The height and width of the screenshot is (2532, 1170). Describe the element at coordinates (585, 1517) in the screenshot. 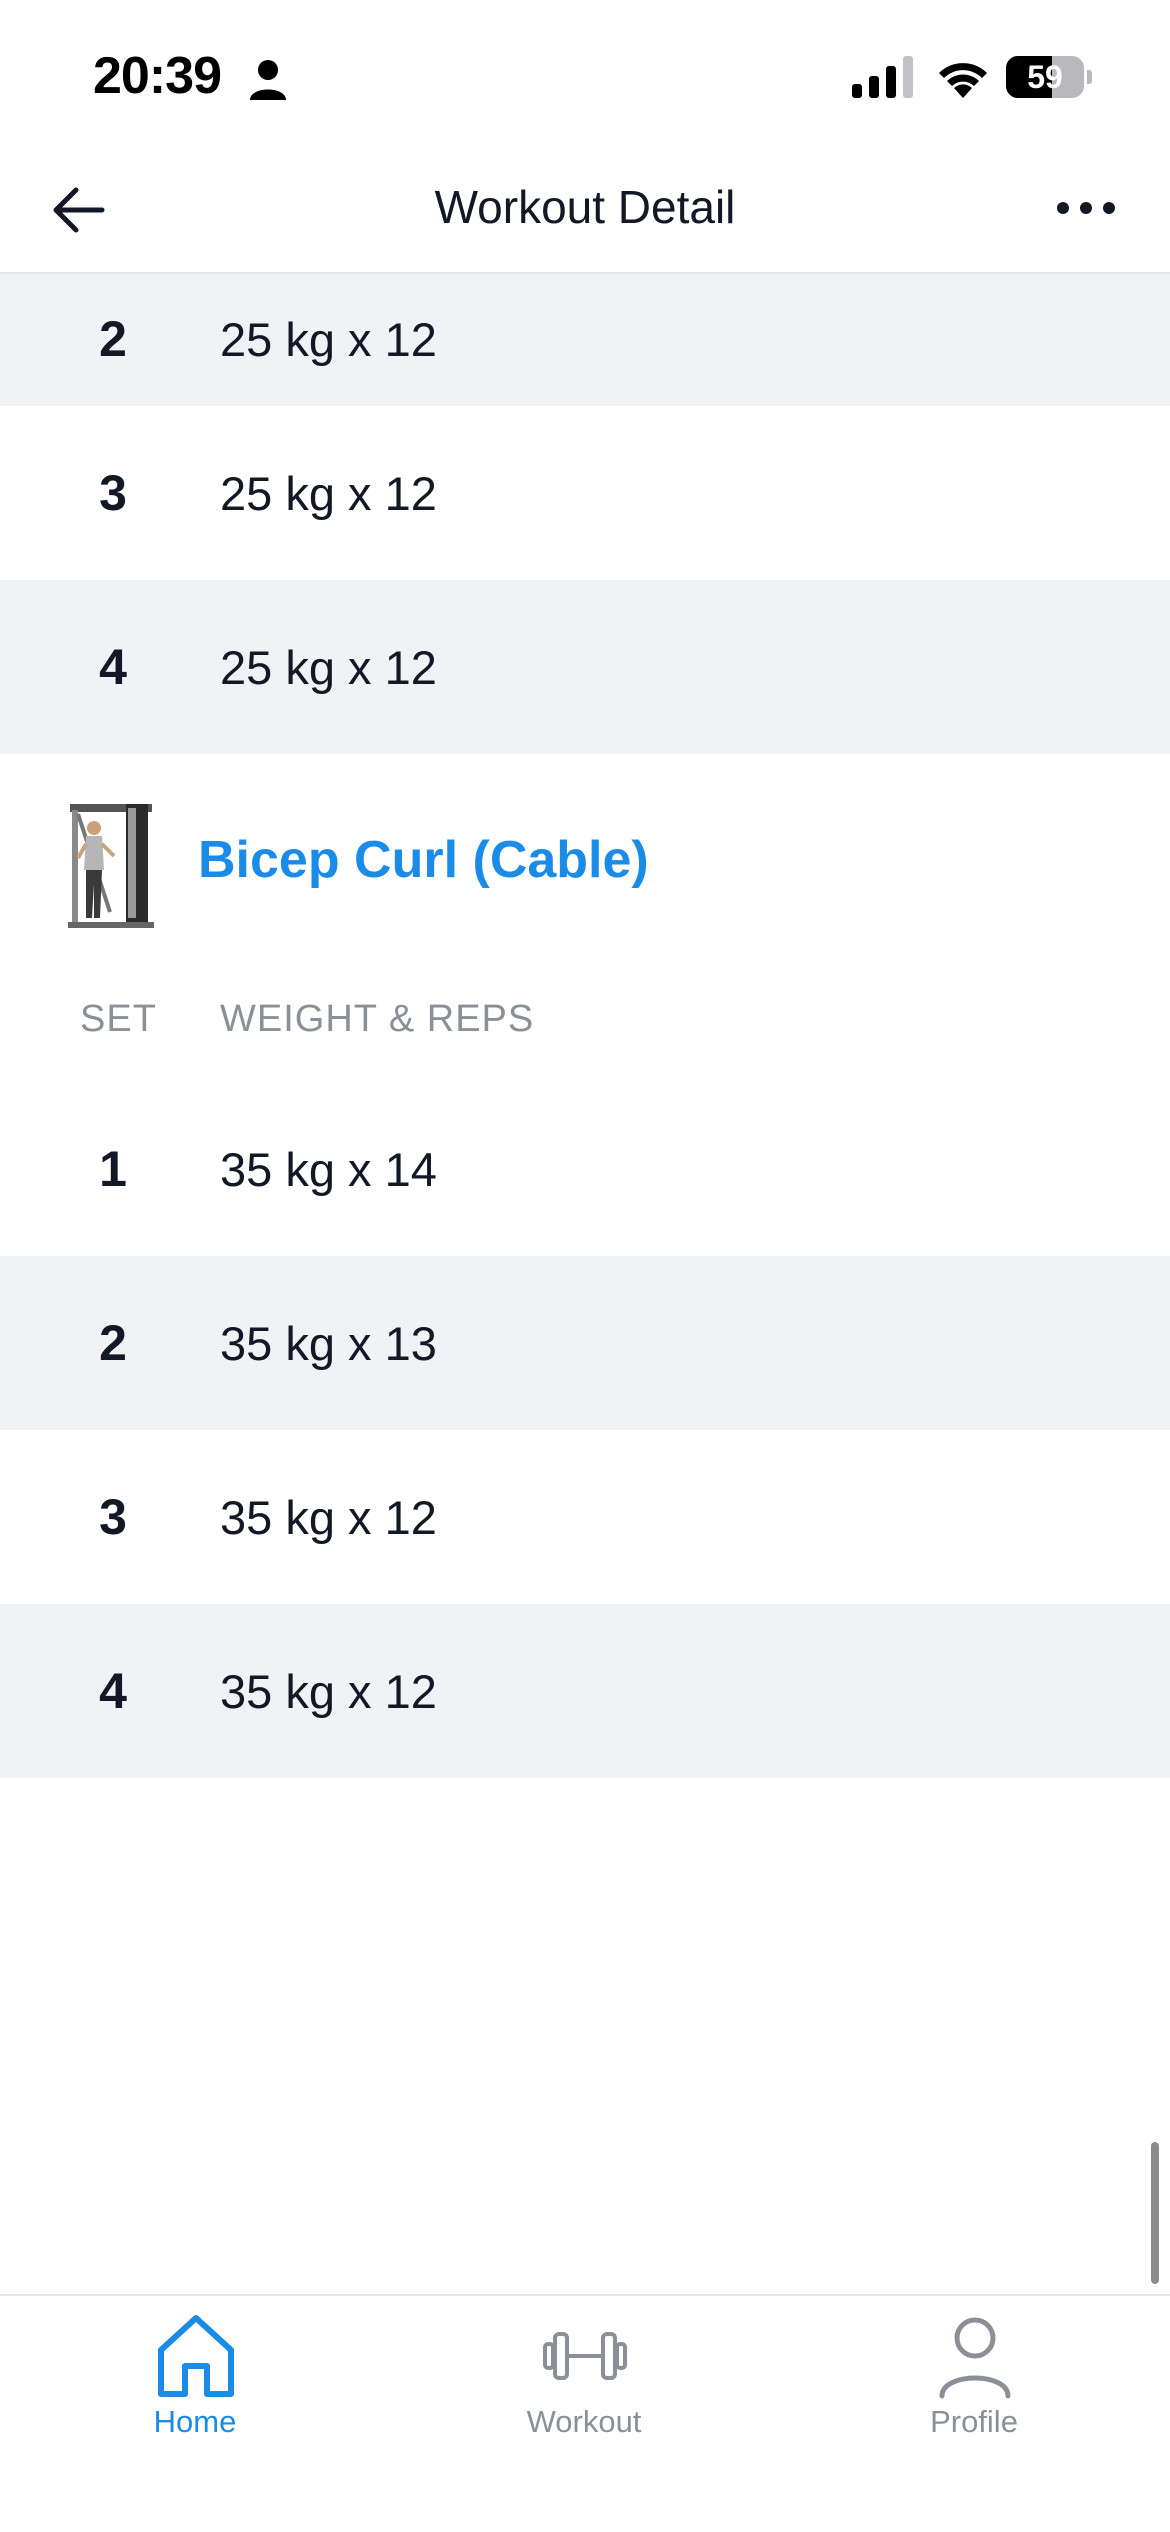

I see `set-row: 3 35 kg x 12` at that location.